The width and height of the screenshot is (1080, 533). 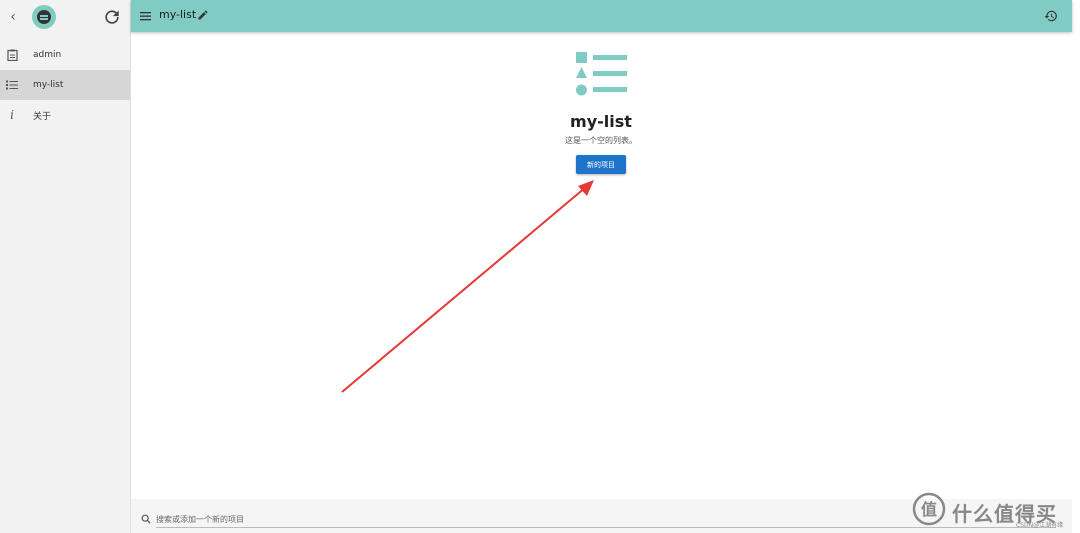 I want to click on watermark-logo-icon: 值, so click(x=929, y=509).